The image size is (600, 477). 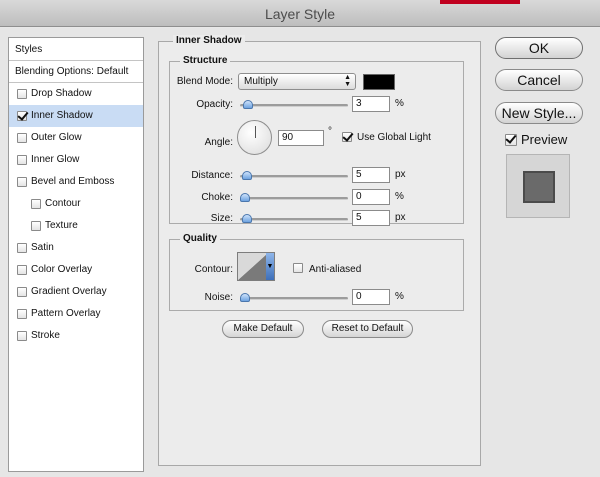 What do you see at coordinates (76, 248) in the screenshot?
I see `style-item-satin: Satin` at bounding box center [76, 248].